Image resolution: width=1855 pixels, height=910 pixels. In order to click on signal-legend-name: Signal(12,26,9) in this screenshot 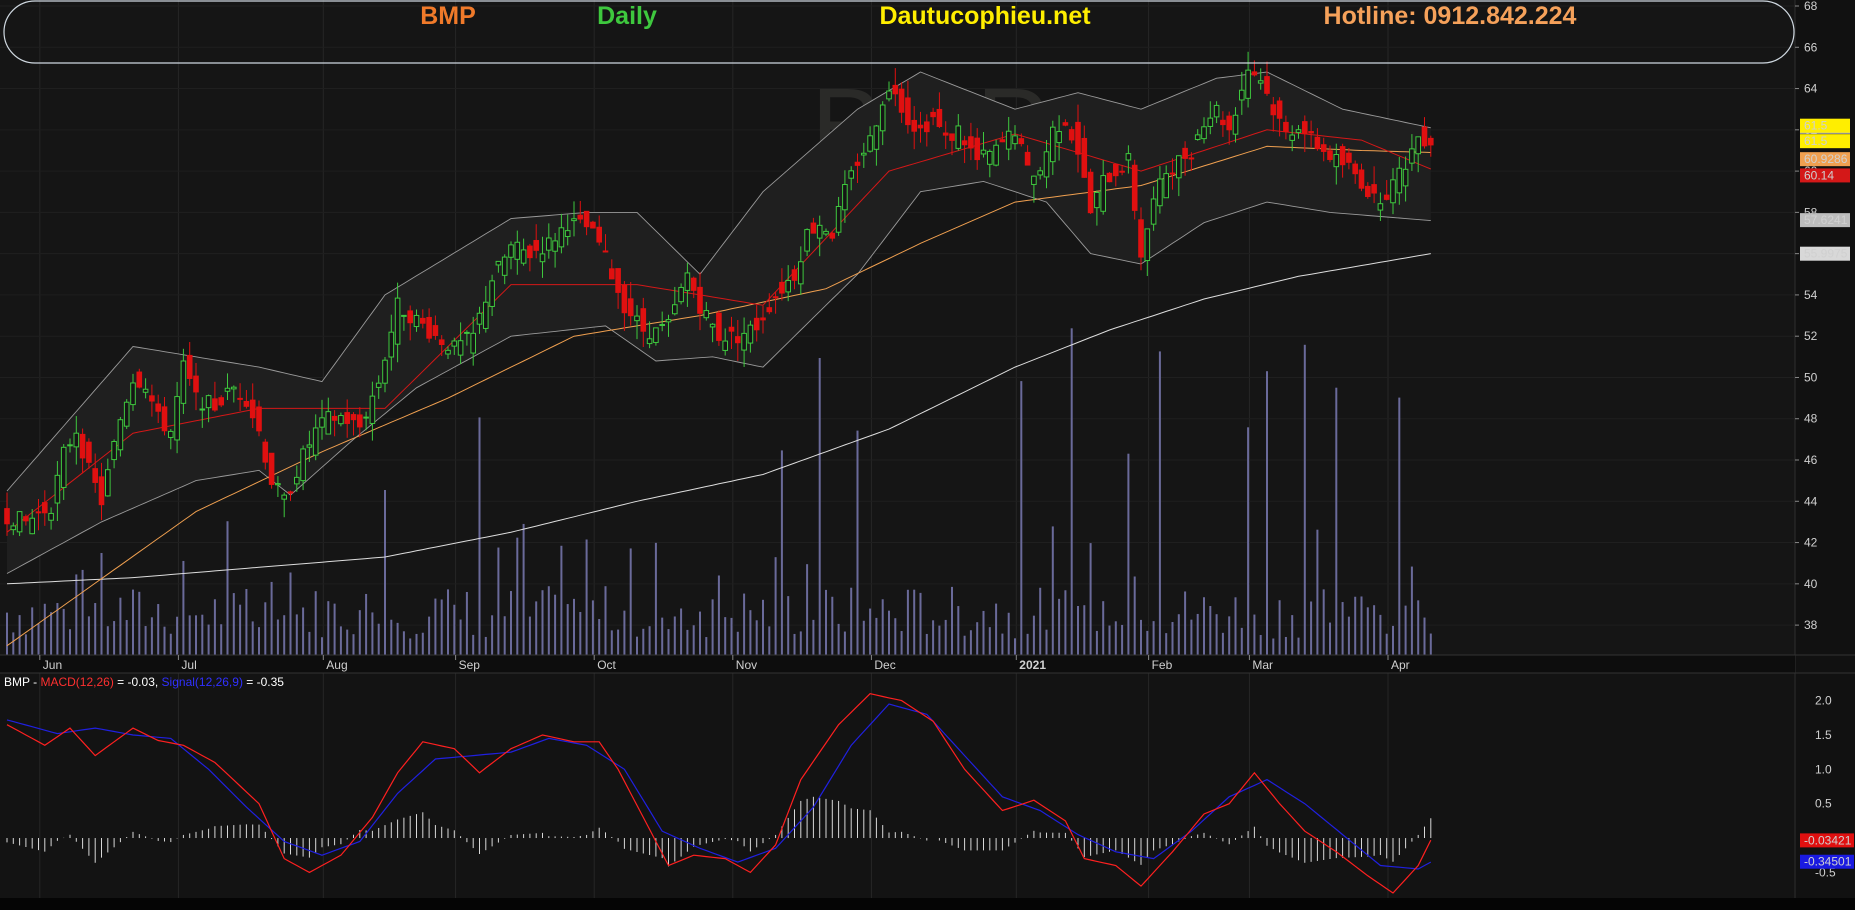, I will do `click(202, 682)`.